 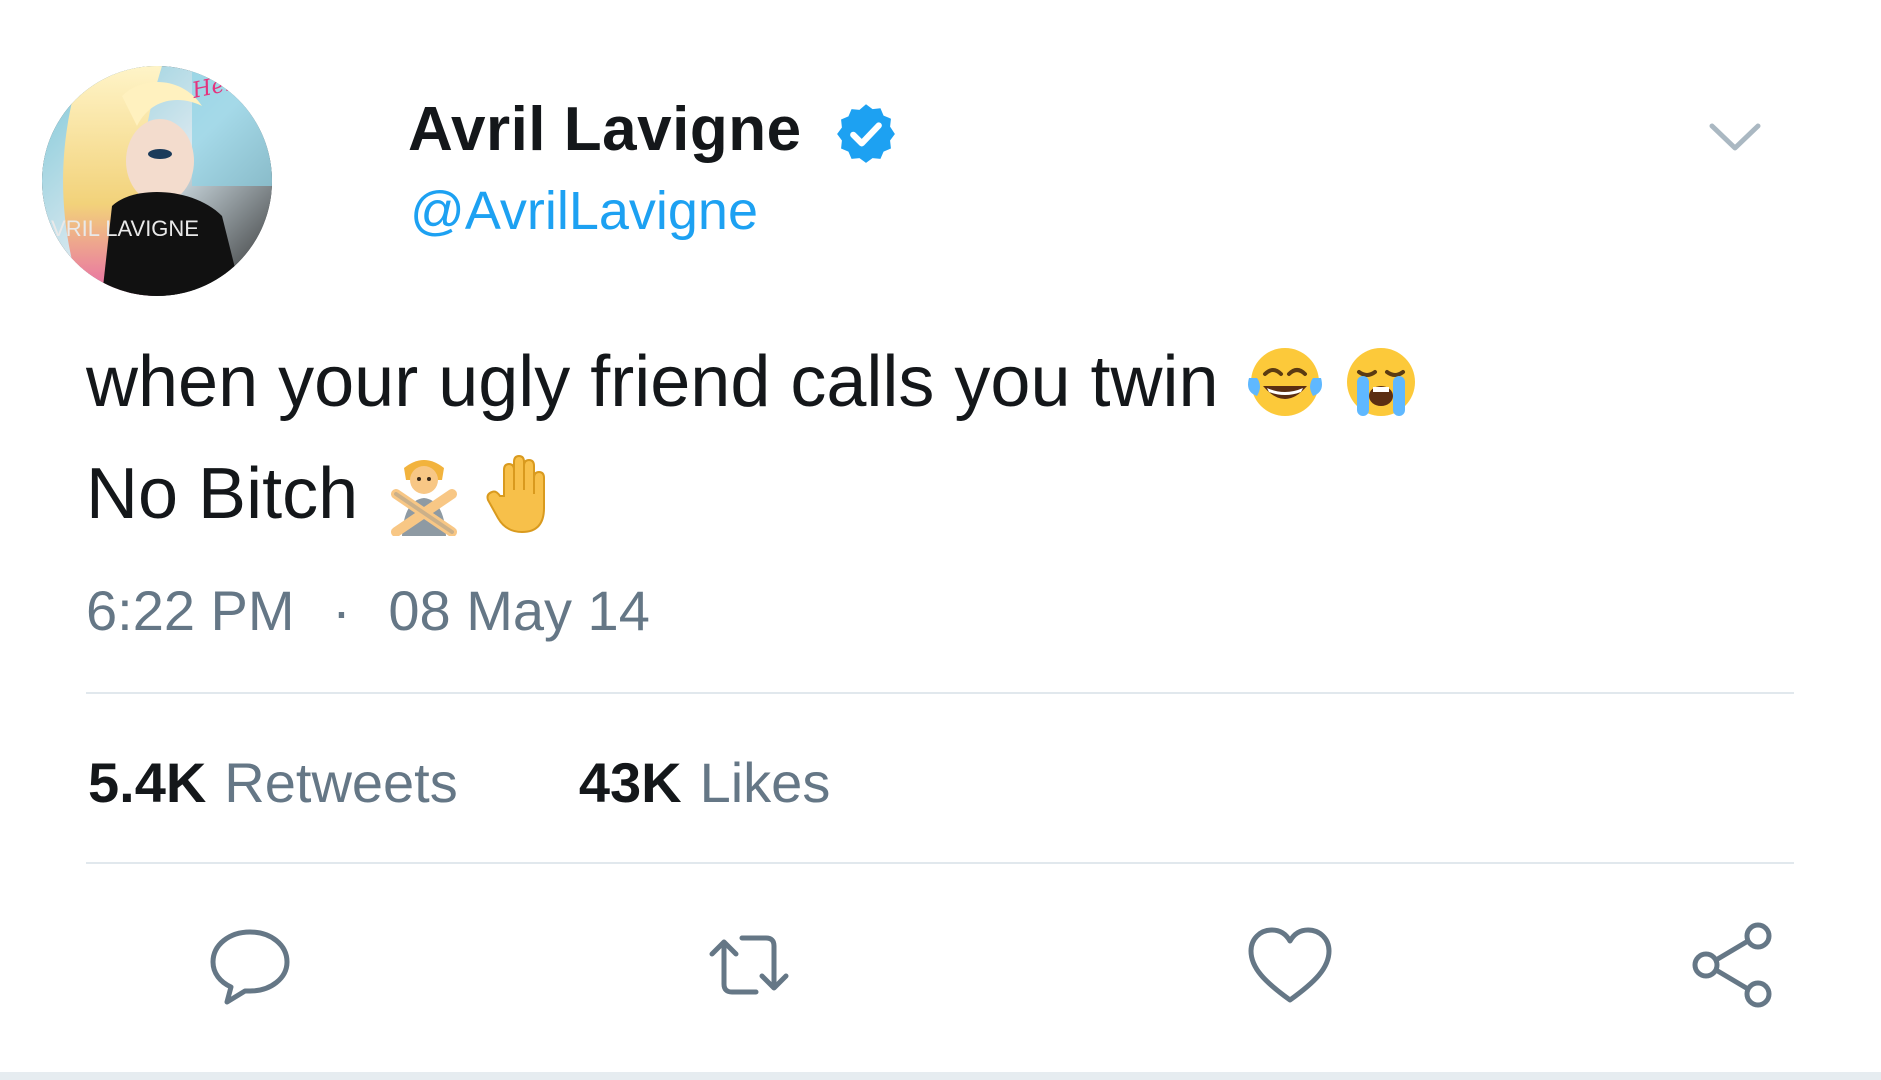 I want to click on tweet-text-1: when your ugly friend calls you twin, so click(x=652, y=382).